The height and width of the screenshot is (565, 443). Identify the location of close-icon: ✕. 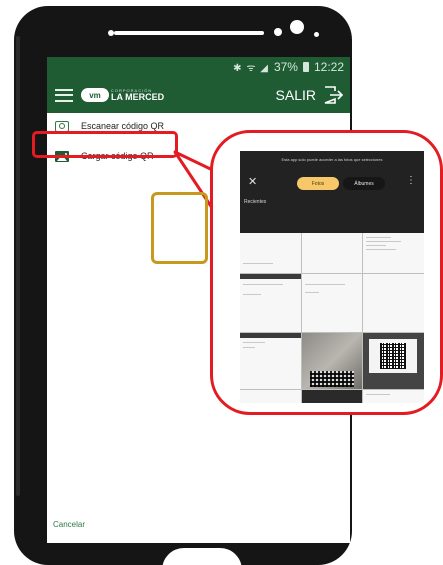
(252, 181).